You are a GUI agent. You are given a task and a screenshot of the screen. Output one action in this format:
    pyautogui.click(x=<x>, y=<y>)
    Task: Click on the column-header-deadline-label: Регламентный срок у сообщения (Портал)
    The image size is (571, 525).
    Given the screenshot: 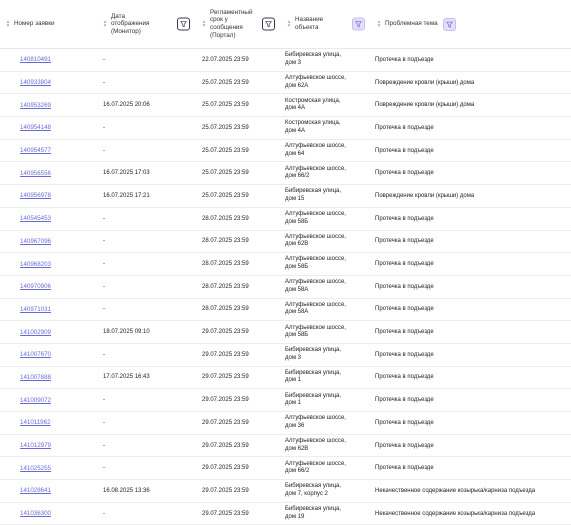 What is the action you would take?
    pyautogui.click(x=231, y=23)
    